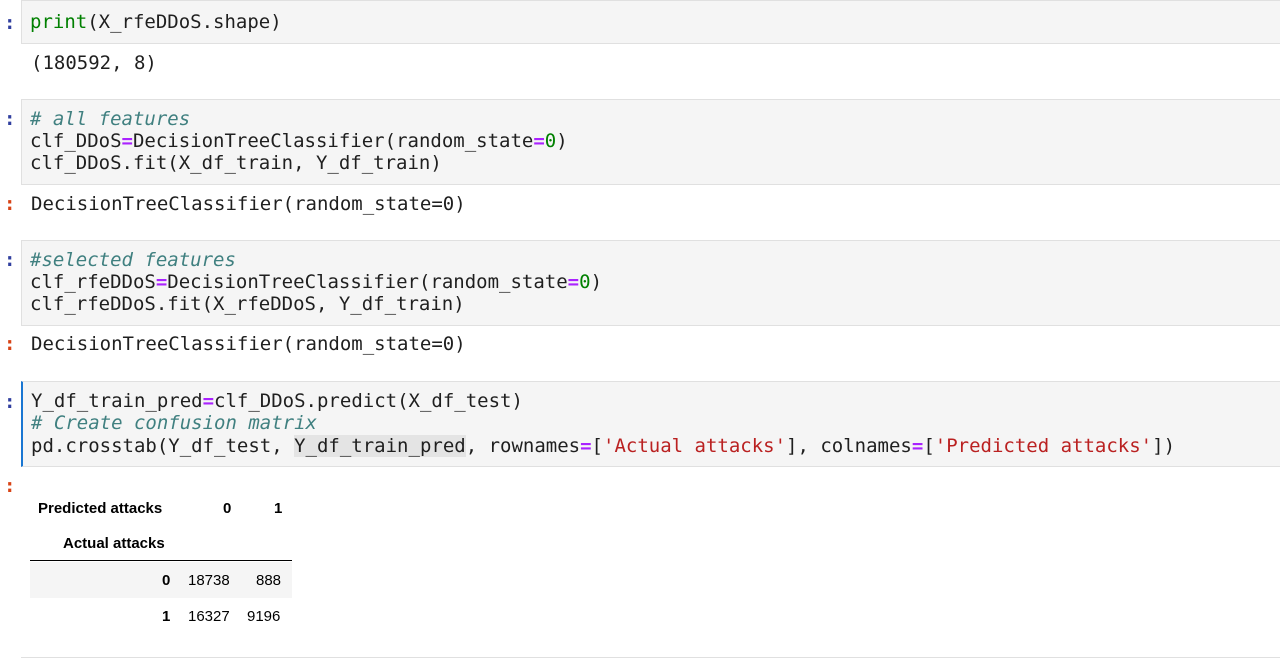  I want to click on header-divider, so click(161, 560).